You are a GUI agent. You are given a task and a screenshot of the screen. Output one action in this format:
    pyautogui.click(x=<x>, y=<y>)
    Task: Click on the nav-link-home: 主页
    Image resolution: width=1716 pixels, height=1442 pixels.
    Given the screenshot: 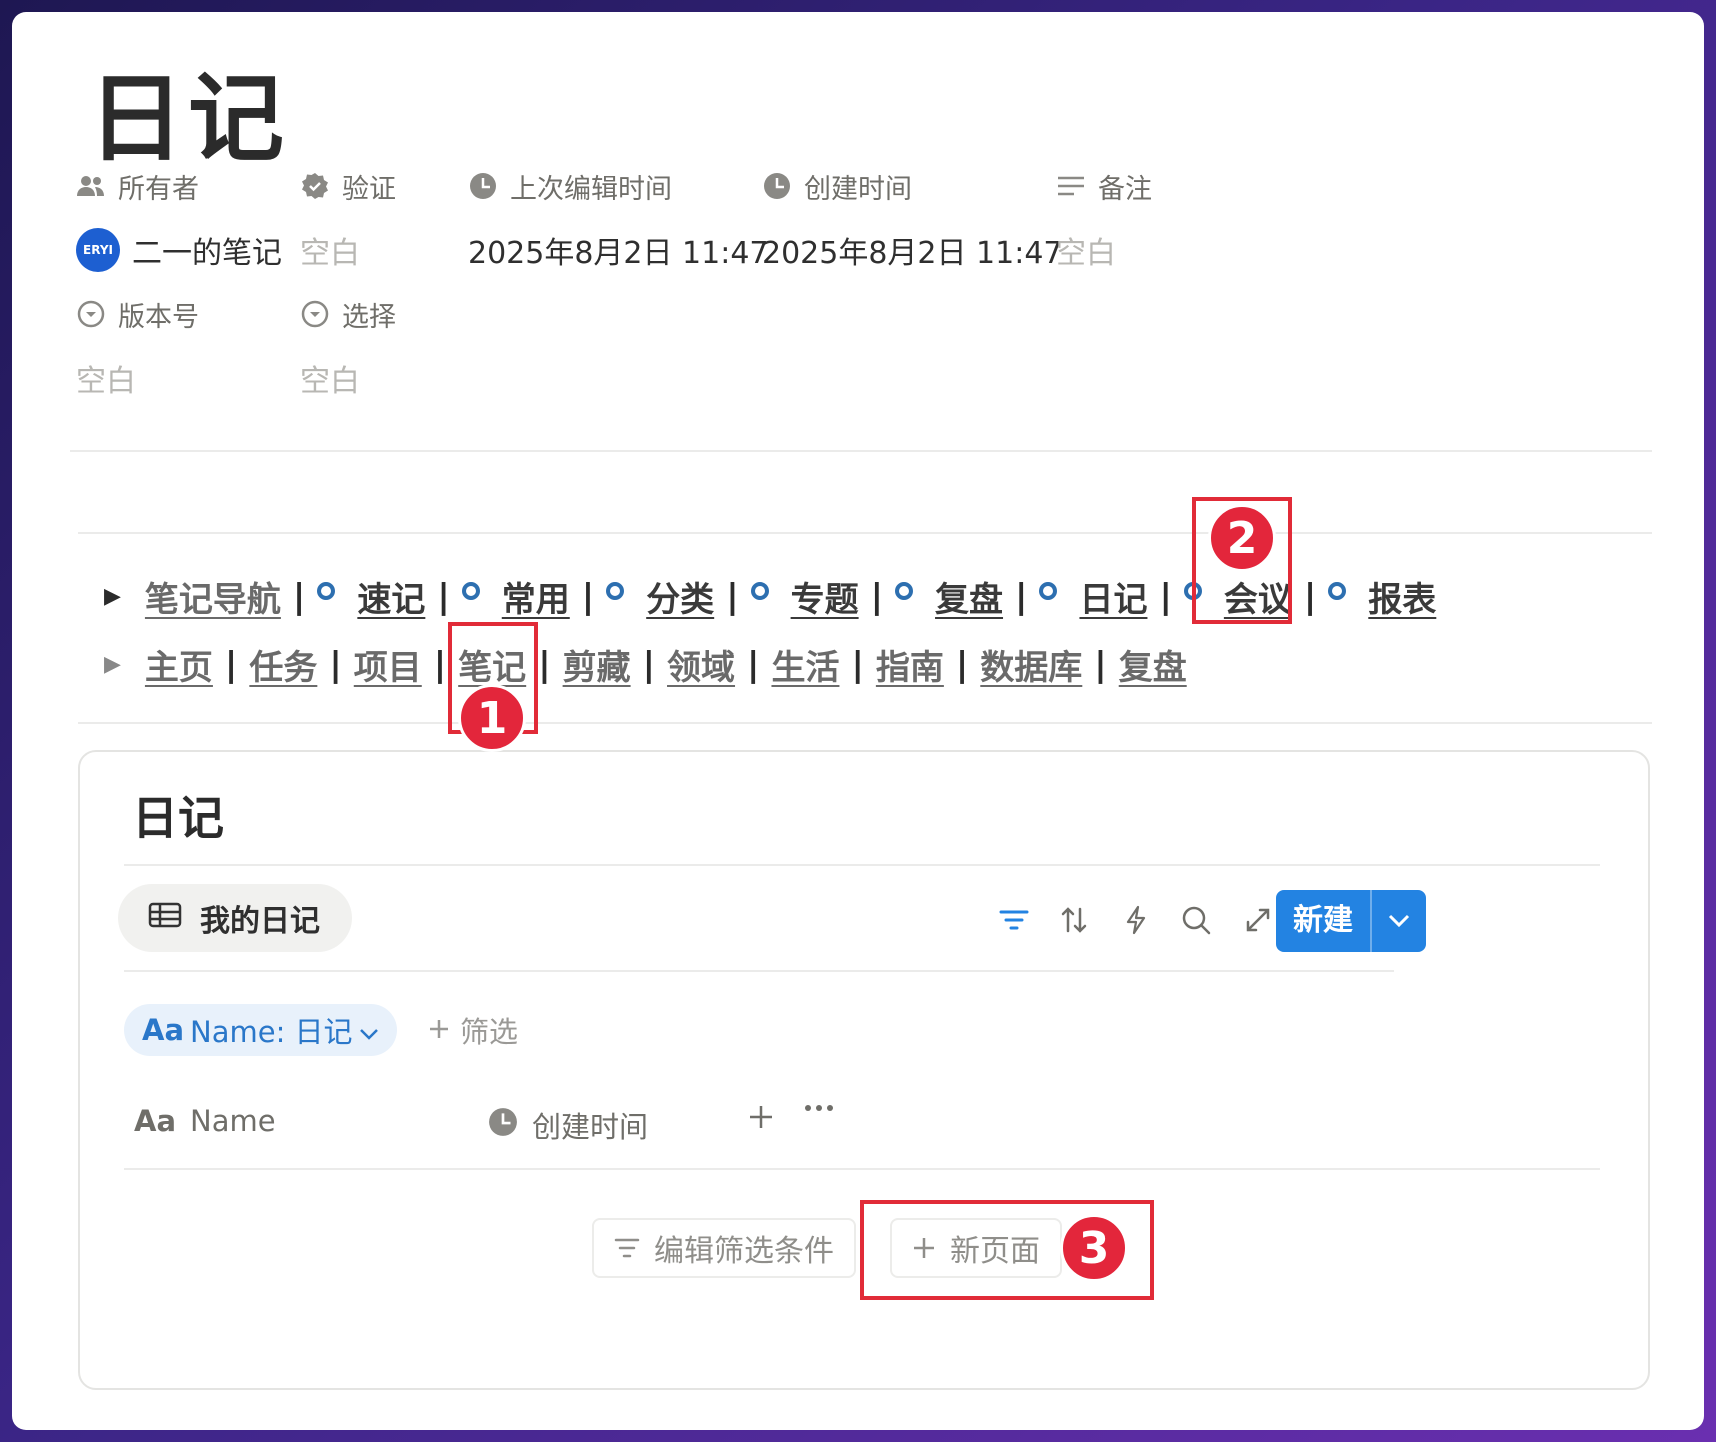 What is the action you would take?
    pyautogui.click(x=179, y=664)
    